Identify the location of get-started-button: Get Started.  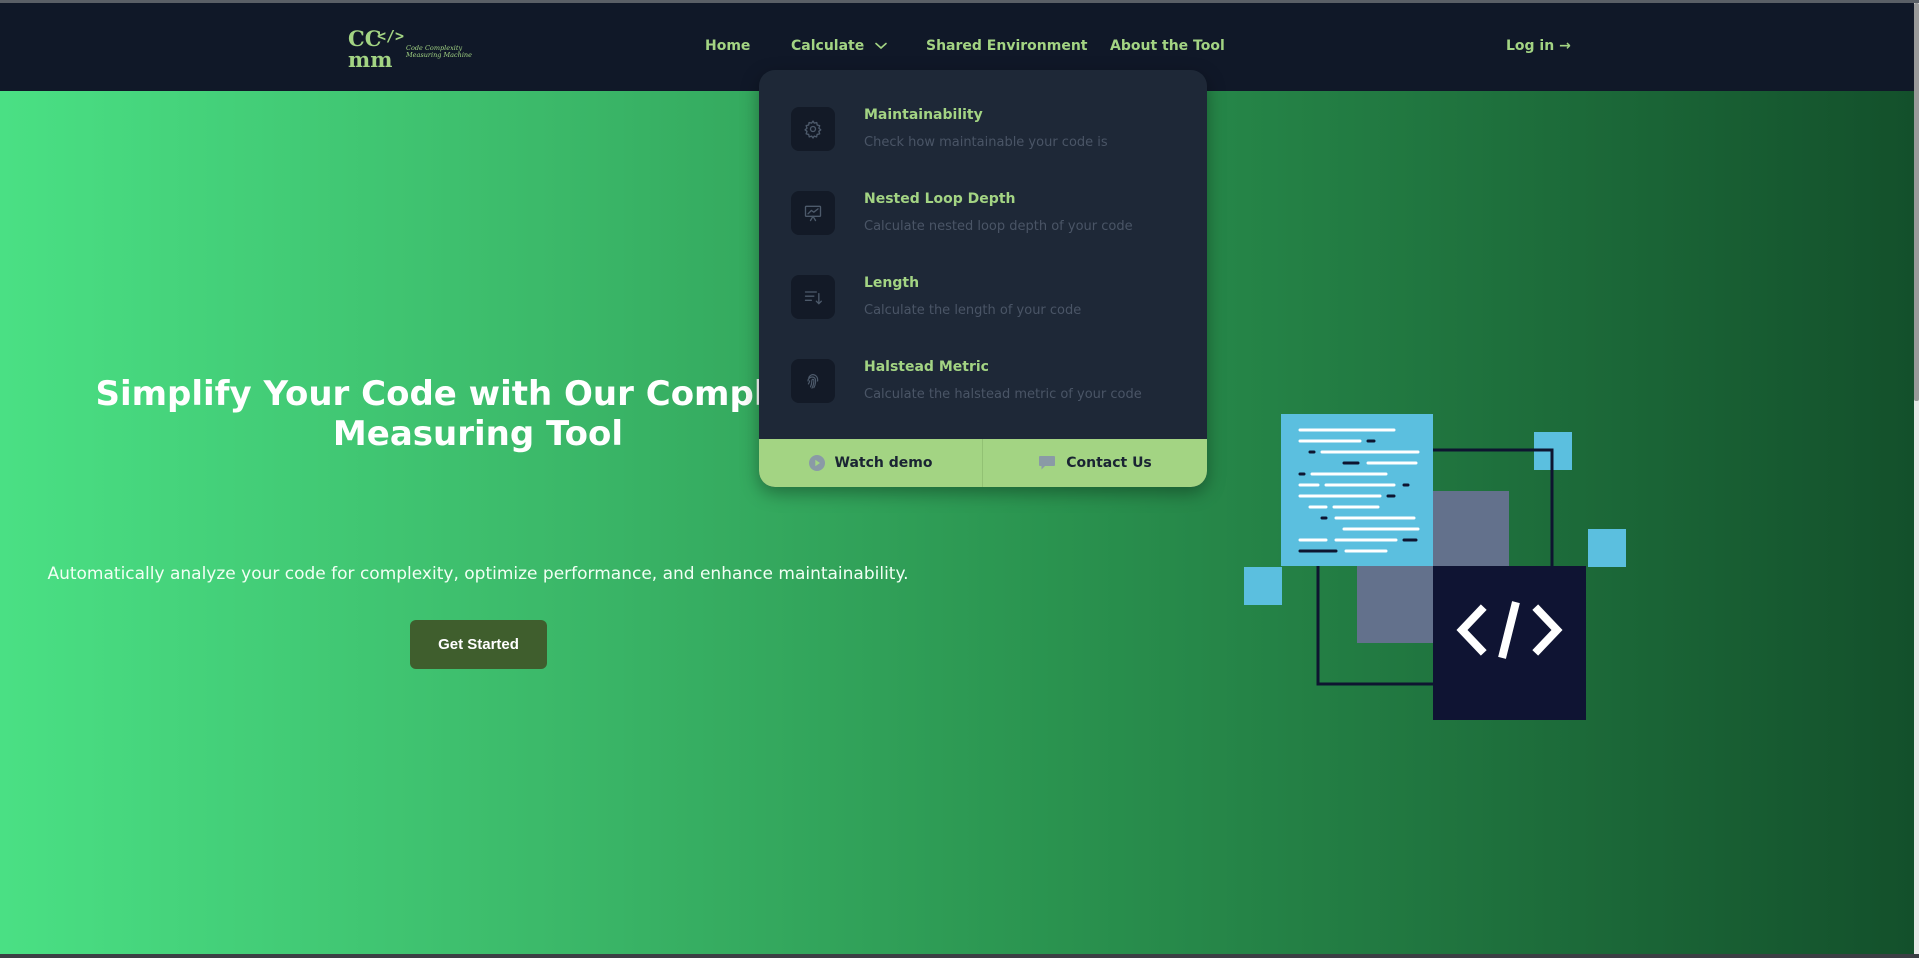
(478, 644).